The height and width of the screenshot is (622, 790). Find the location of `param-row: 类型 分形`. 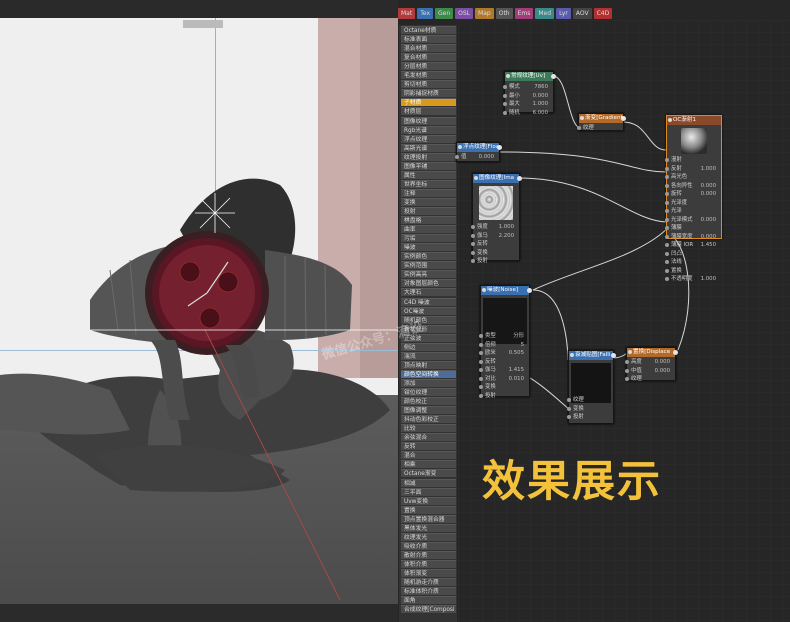

param-row: 类型 分形 is located at coordinates (502, 336).